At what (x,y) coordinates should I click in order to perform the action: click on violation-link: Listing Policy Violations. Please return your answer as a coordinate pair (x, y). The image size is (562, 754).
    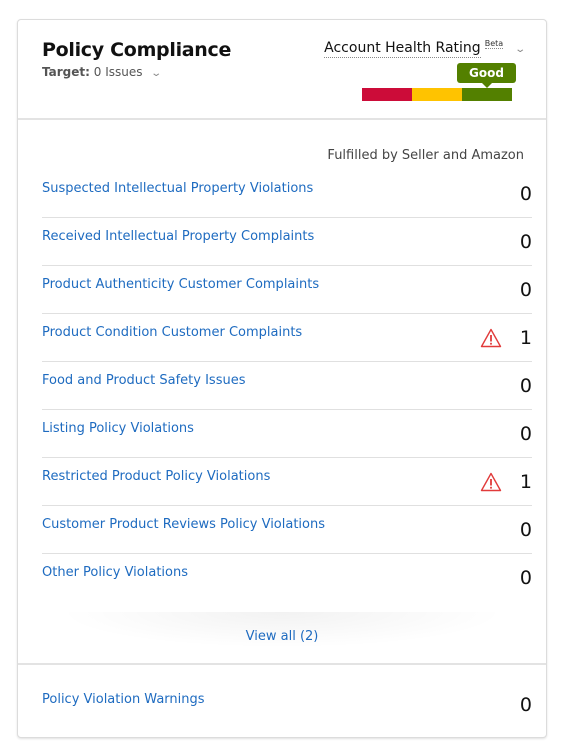
    Looking at the image, I should click on (118, 428).